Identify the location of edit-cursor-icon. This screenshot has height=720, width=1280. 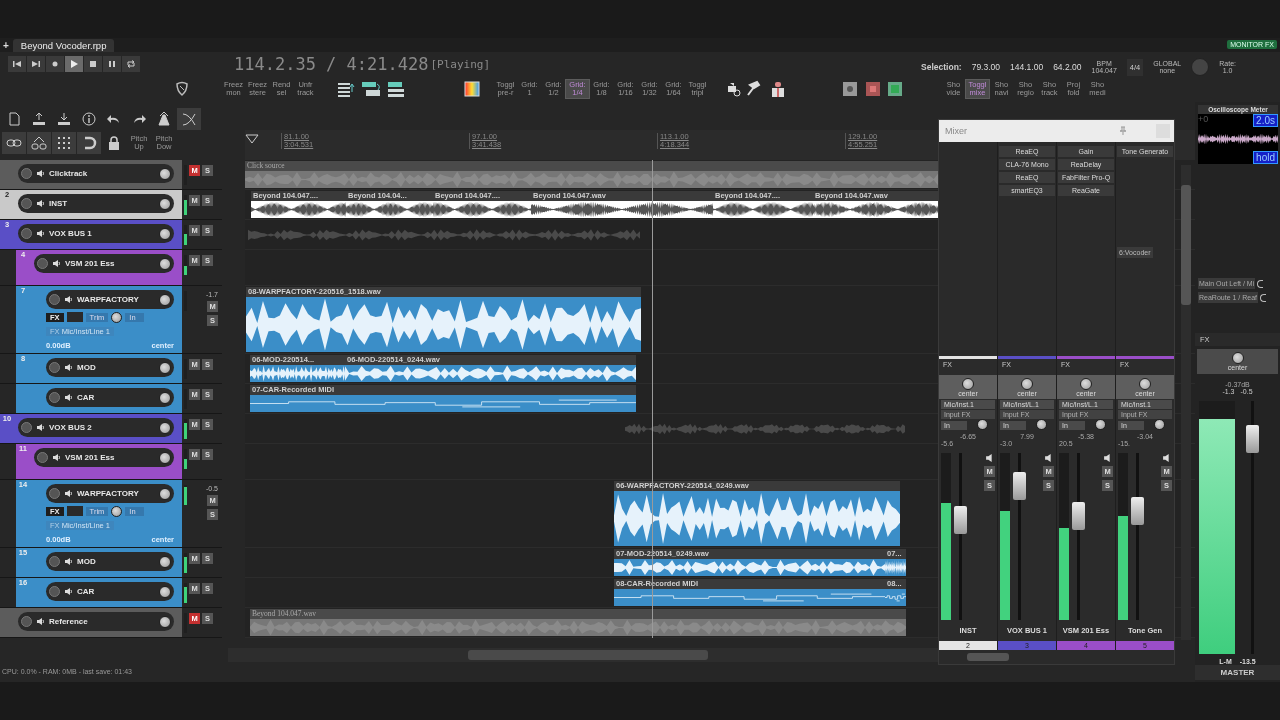
(252, 139).